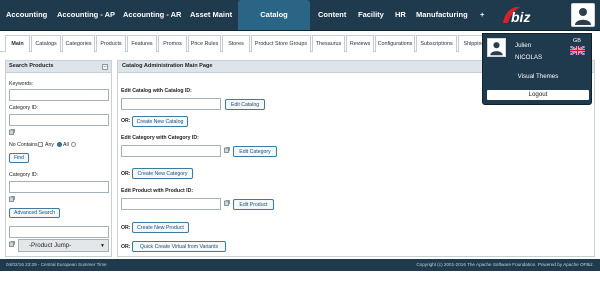 This screenshot has width=600, height=300. I want to click on edit-catalog-button: Edit Catalog, so click(245, 104).